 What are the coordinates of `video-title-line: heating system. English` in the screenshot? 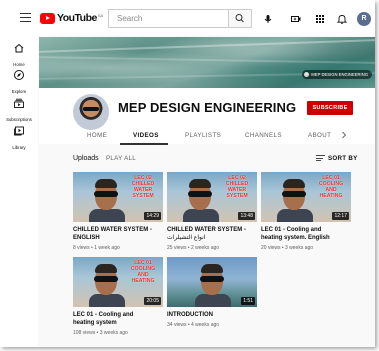 It's located at (295, 238).